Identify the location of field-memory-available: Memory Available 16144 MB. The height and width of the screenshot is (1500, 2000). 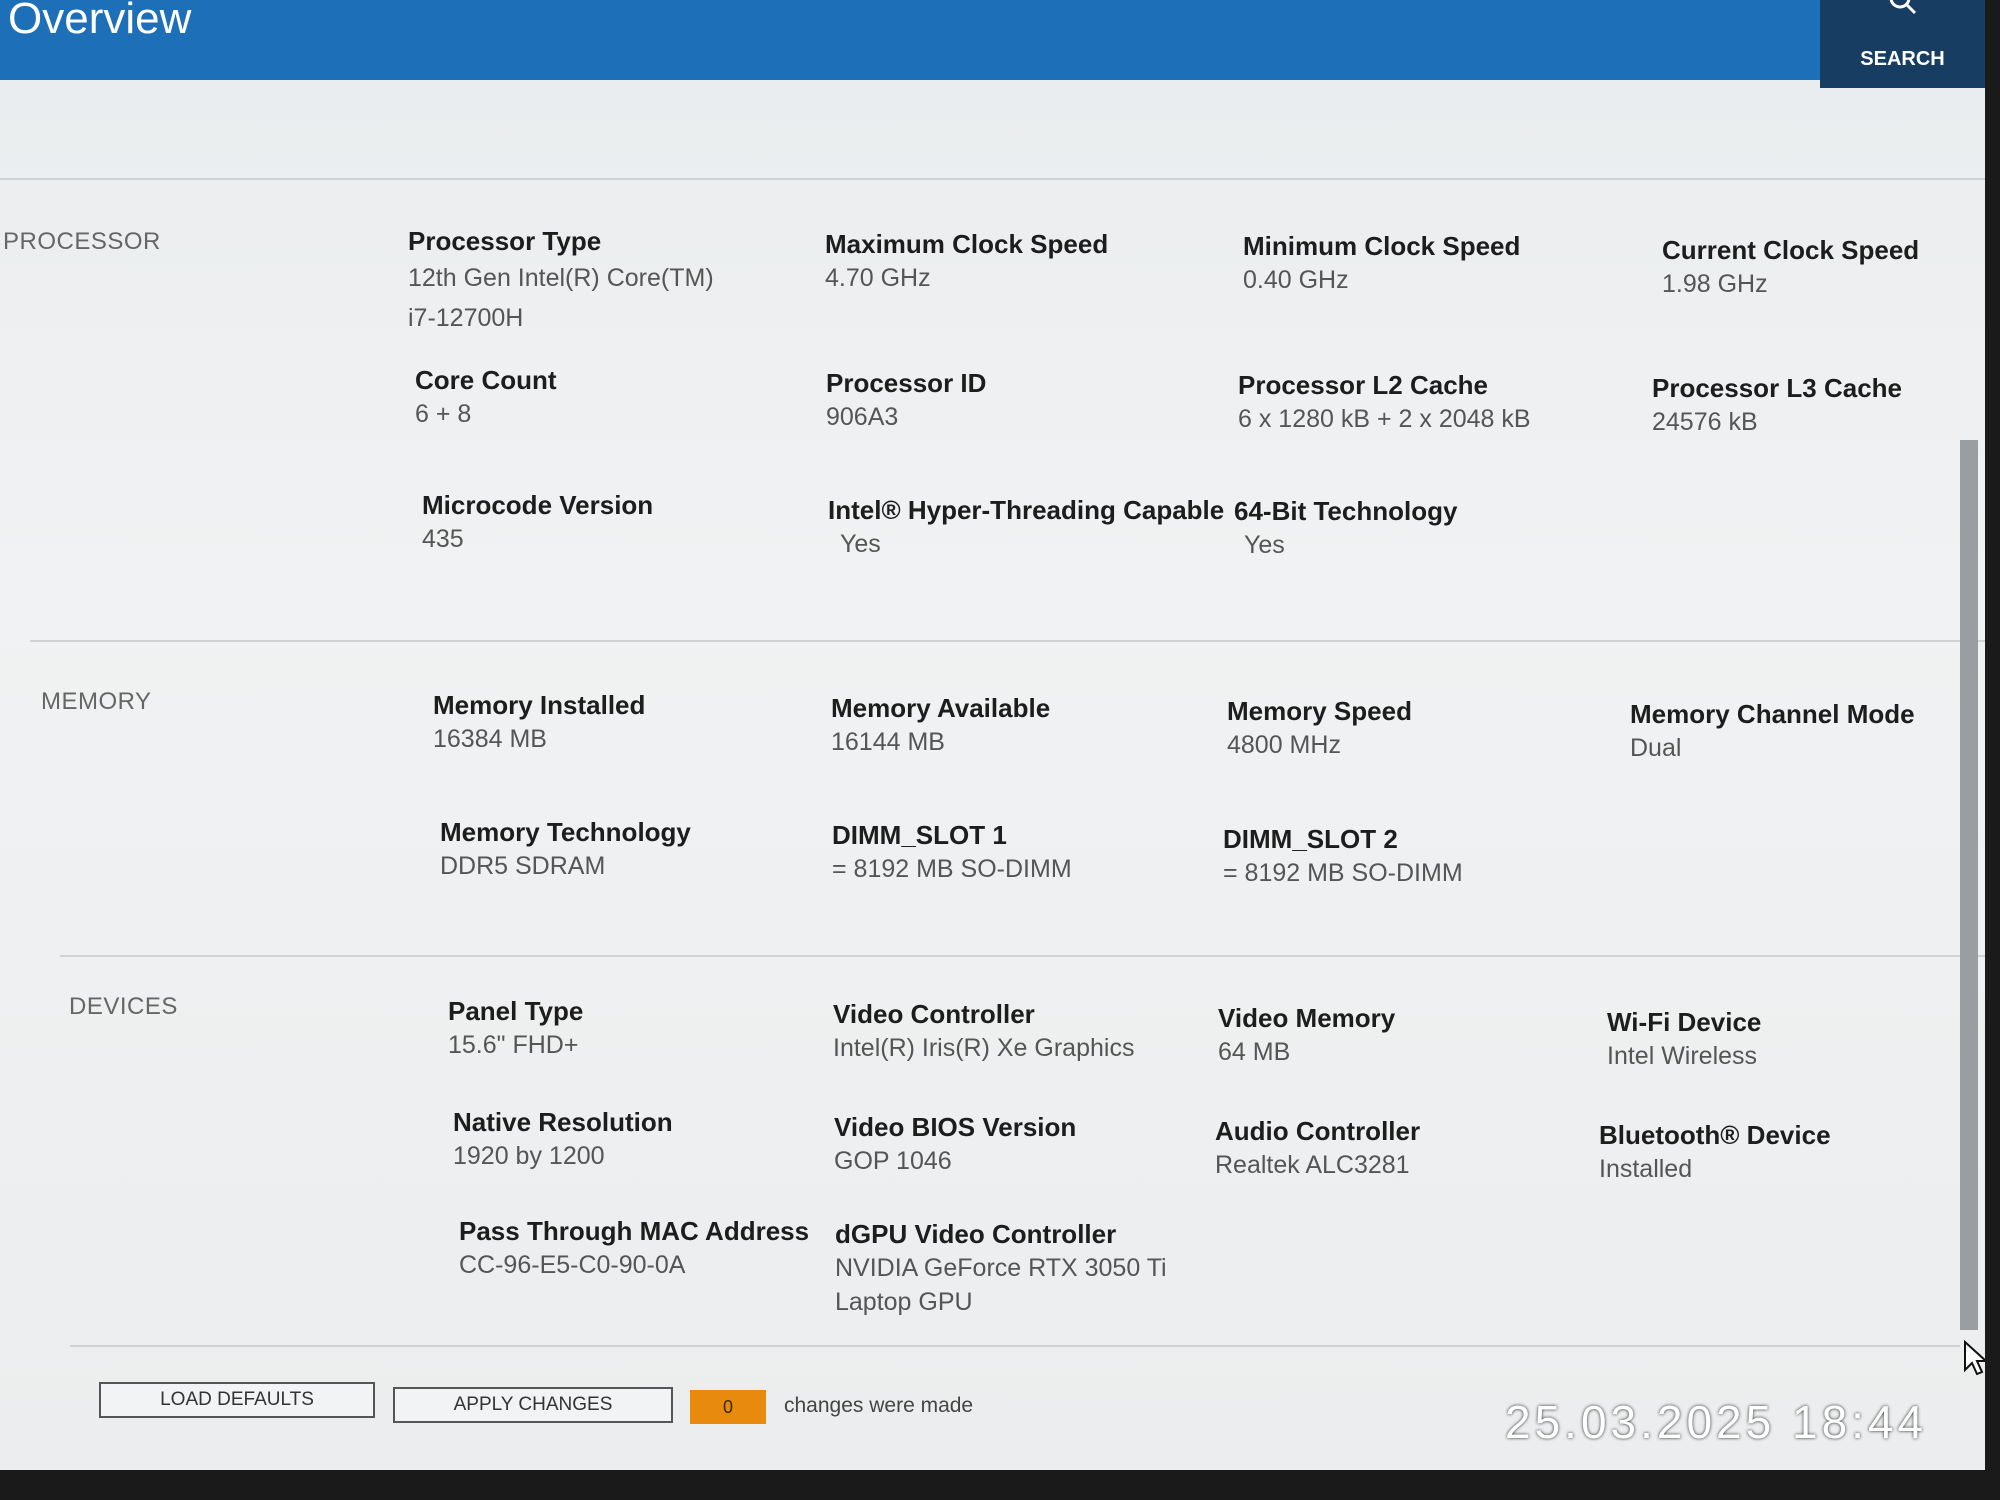
(1011, 725).